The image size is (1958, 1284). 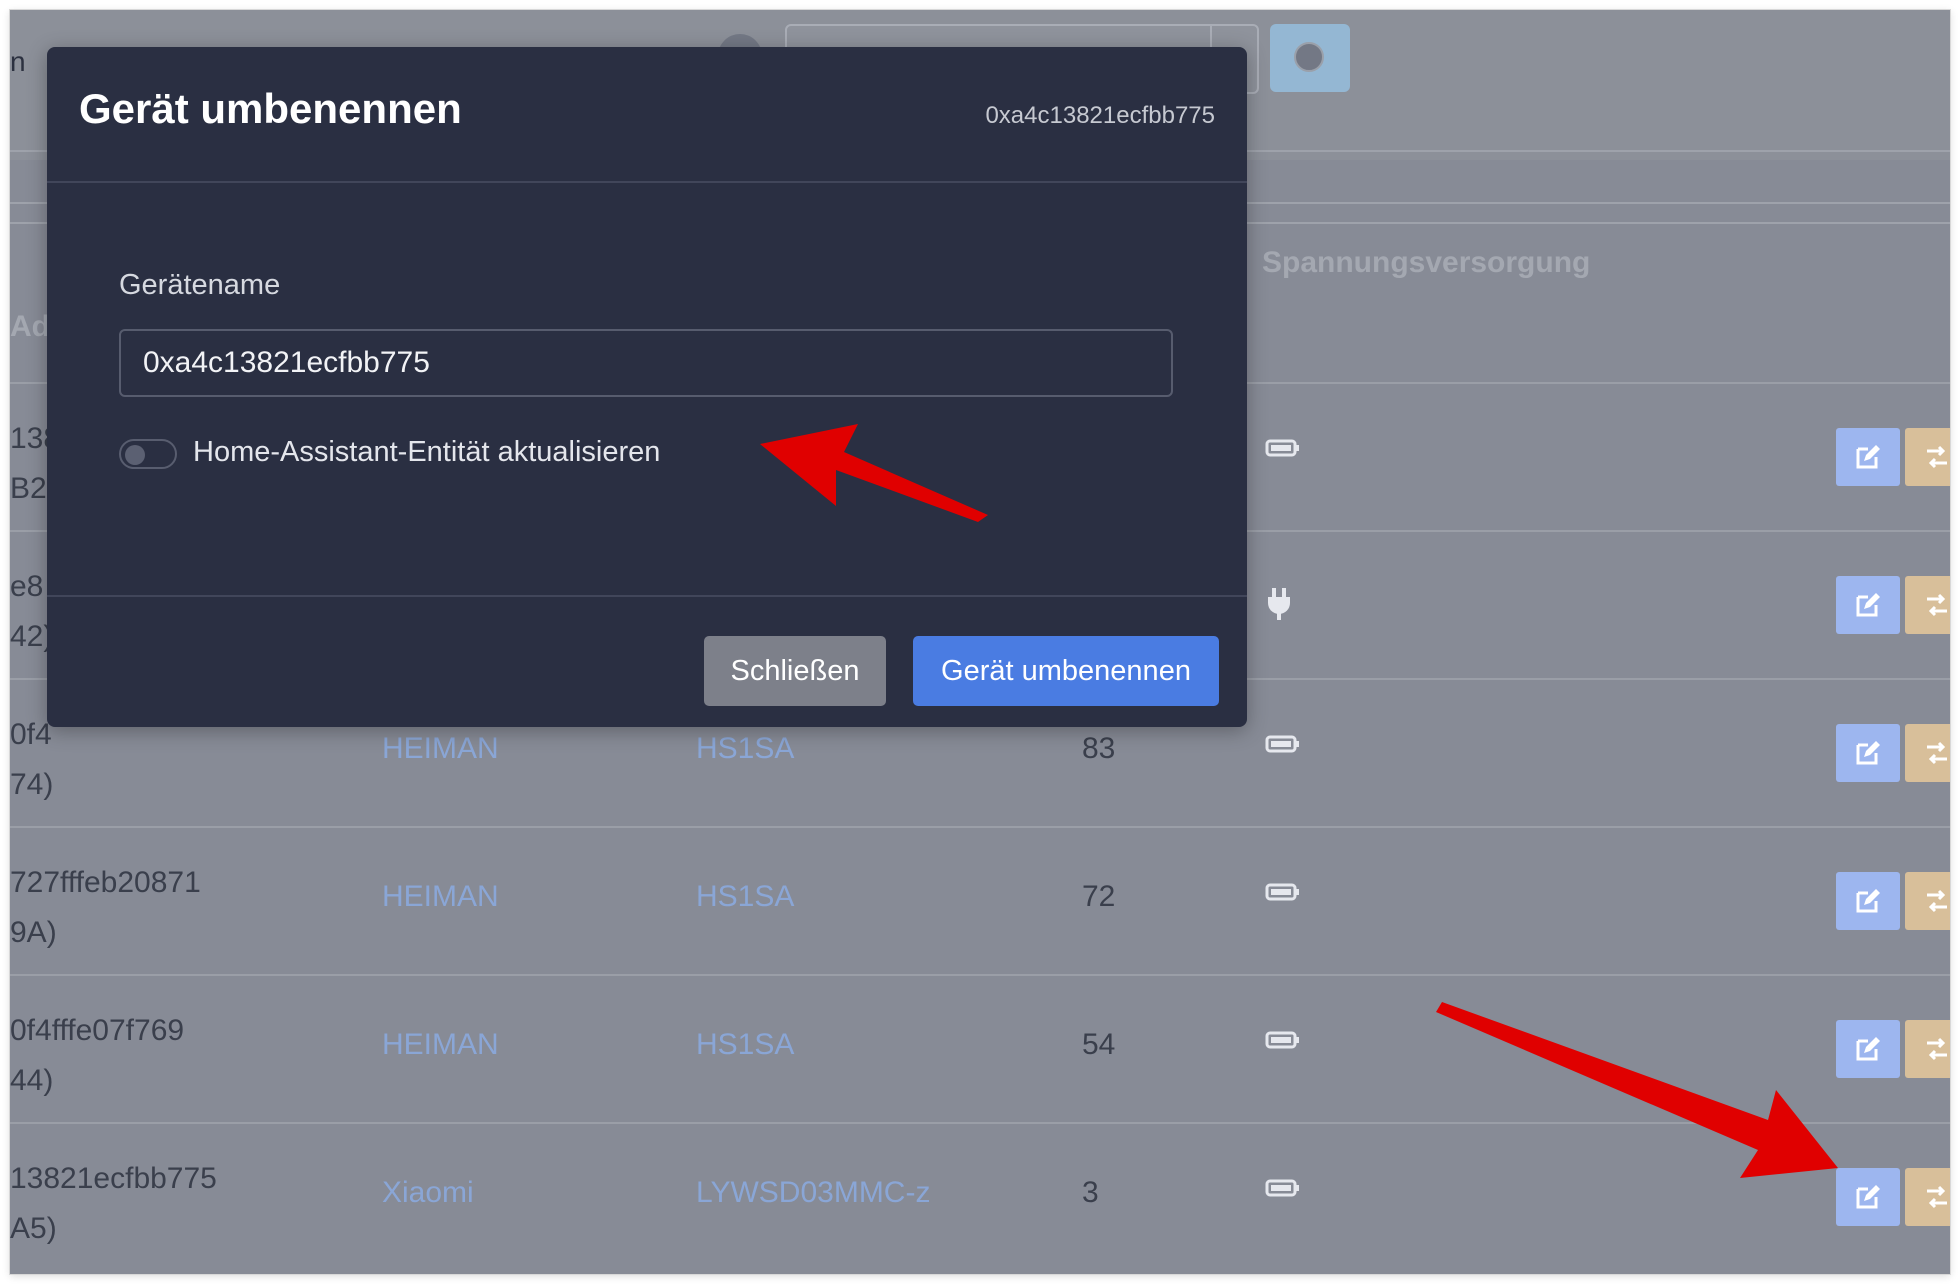 What do you see at coordinates (270, 108) in the screenshot?
I see `dialog-title: Gerät umbenennen` at bounding box center [270, 108].